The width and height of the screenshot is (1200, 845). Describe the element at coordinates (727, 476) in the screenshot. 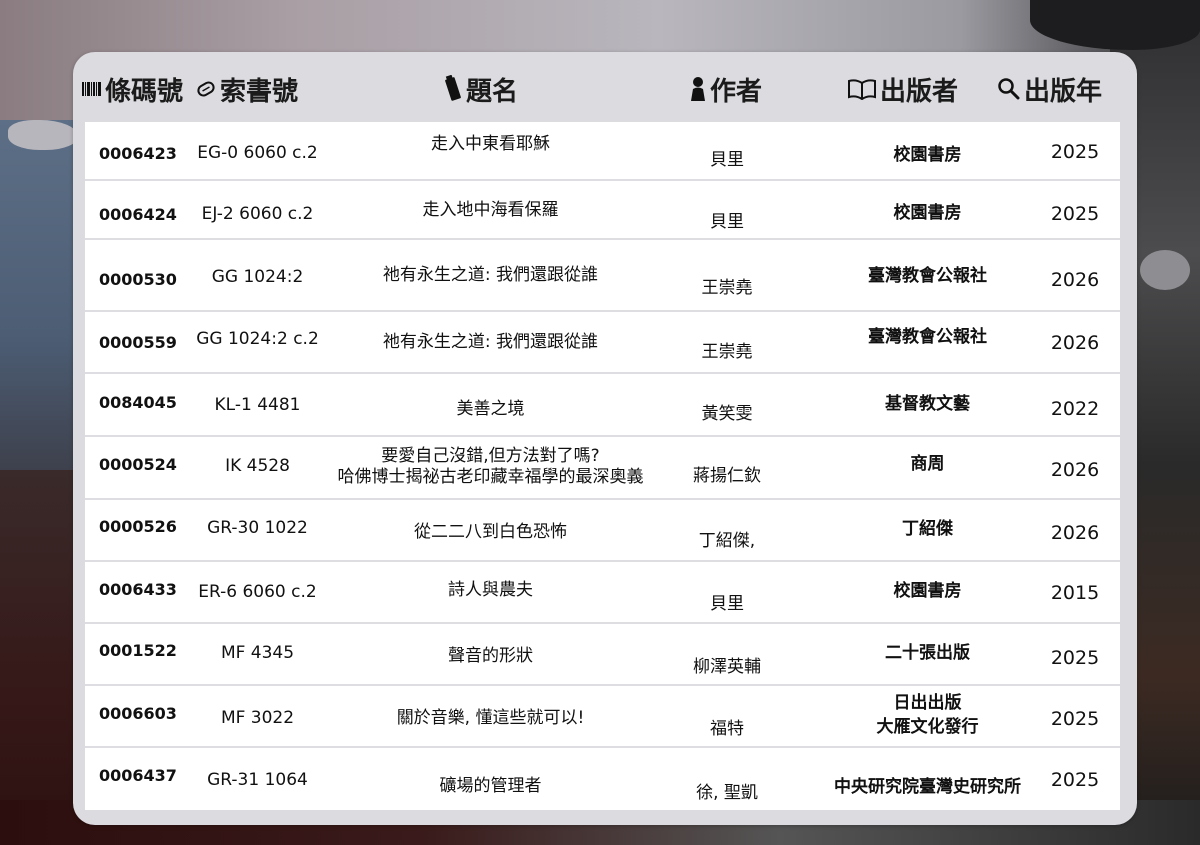

I see `author-cell: 蔣揚仁欽` at that location.